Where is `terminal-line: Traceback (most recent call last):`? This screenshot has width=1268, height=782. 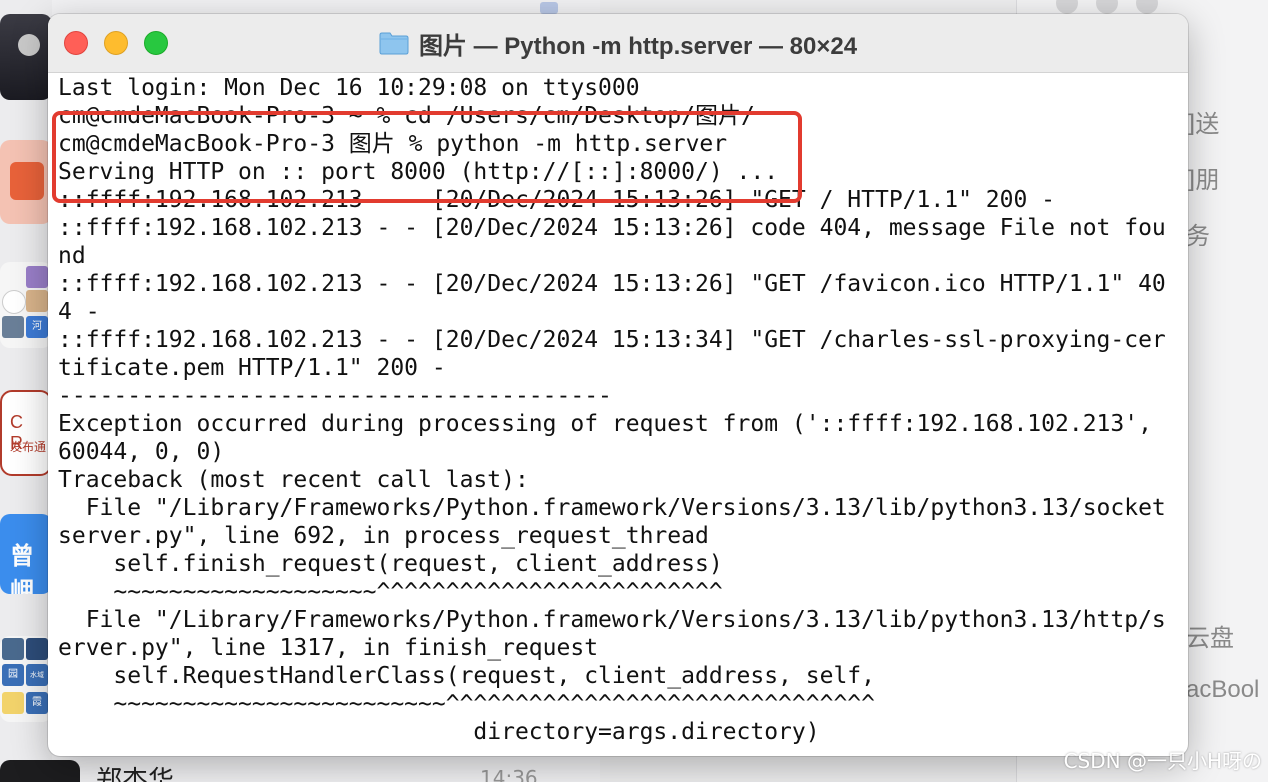 terminal-line: Traceback (most recent call last): is located at coordinates (293, 480).